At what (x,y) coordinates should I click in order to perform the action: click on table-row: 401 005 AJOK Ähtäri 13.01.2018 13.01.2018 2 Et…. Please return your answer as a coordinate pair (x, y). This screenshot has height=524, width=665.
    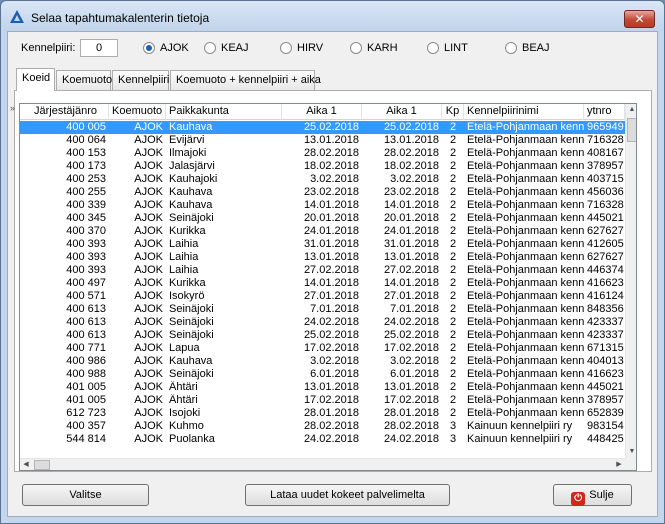
    Looking at the image, I should click on (322, 387).